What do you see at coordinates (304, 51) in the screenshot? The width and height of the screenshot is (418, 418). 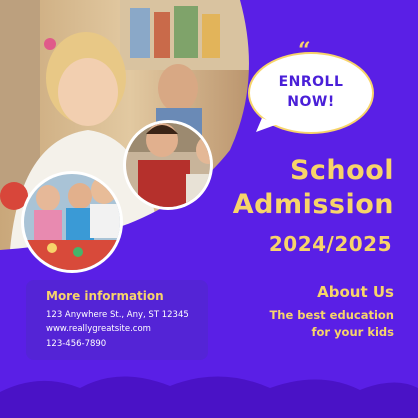 I see `quote-icon: “` at bounding box center [304, 51].